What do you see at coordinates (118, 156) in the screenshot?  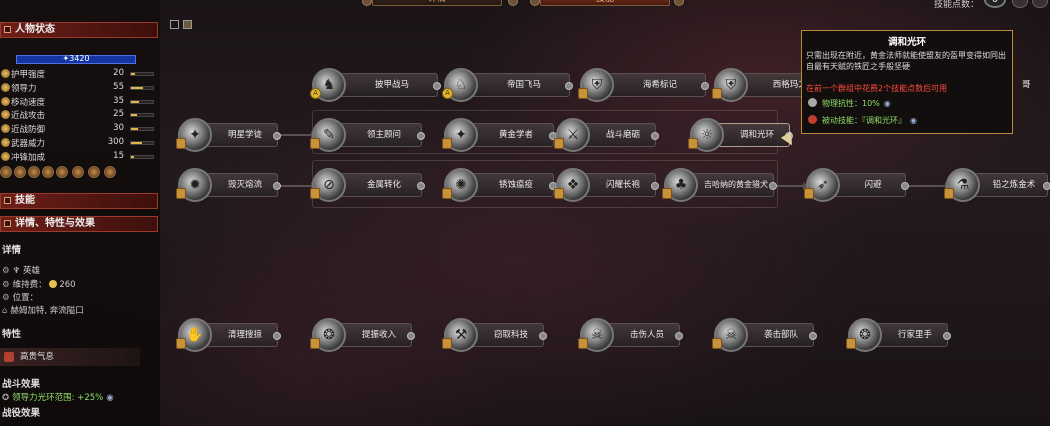 I see `stat-value: 15` at bounding box center [118, 156].